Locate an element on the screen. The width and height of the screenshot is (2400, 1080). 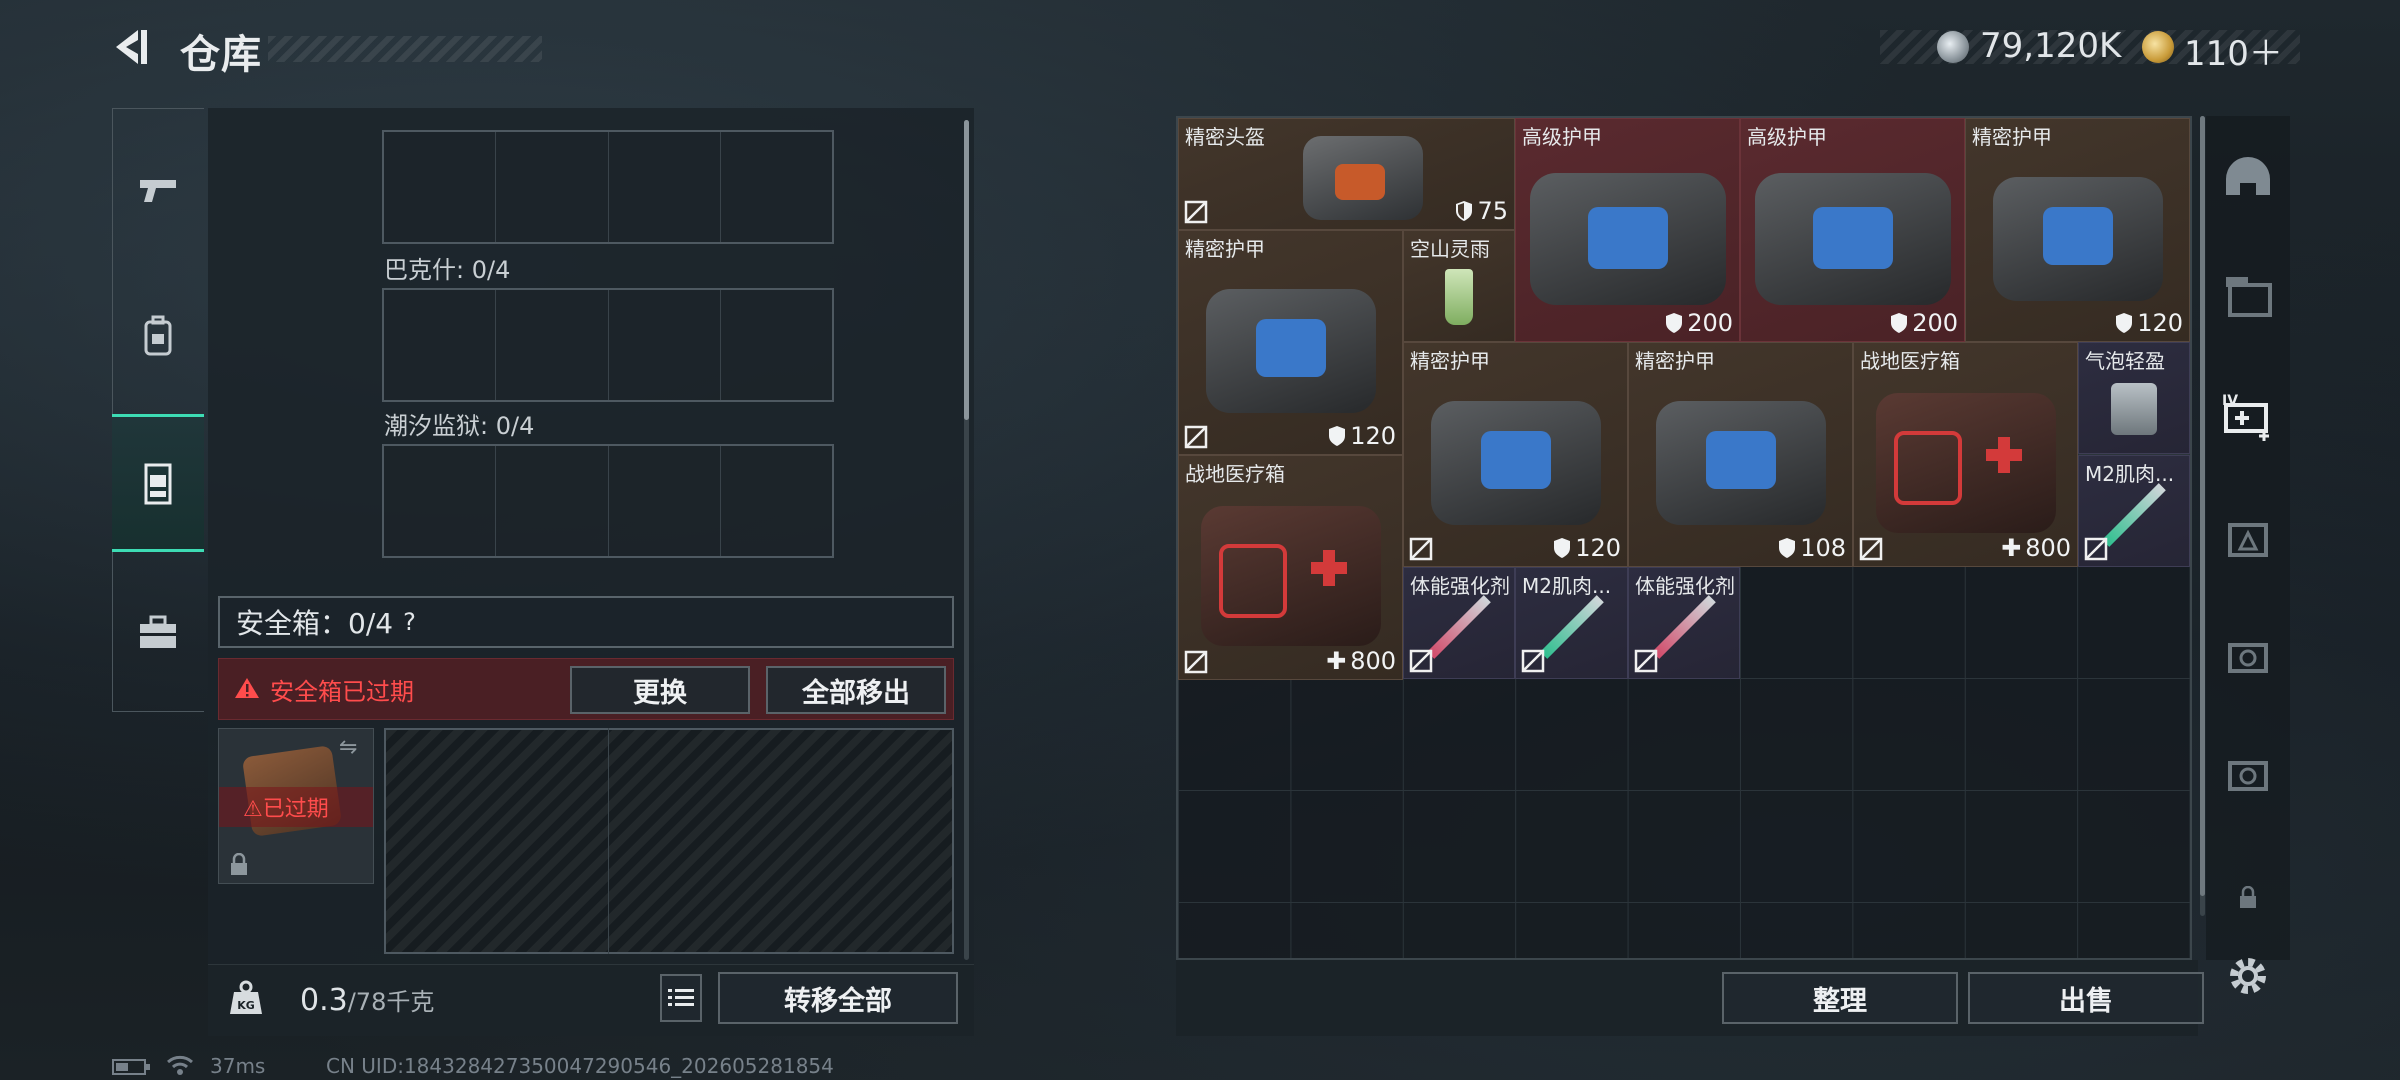
container-filter-icon is located at coordinates (2248, 296).